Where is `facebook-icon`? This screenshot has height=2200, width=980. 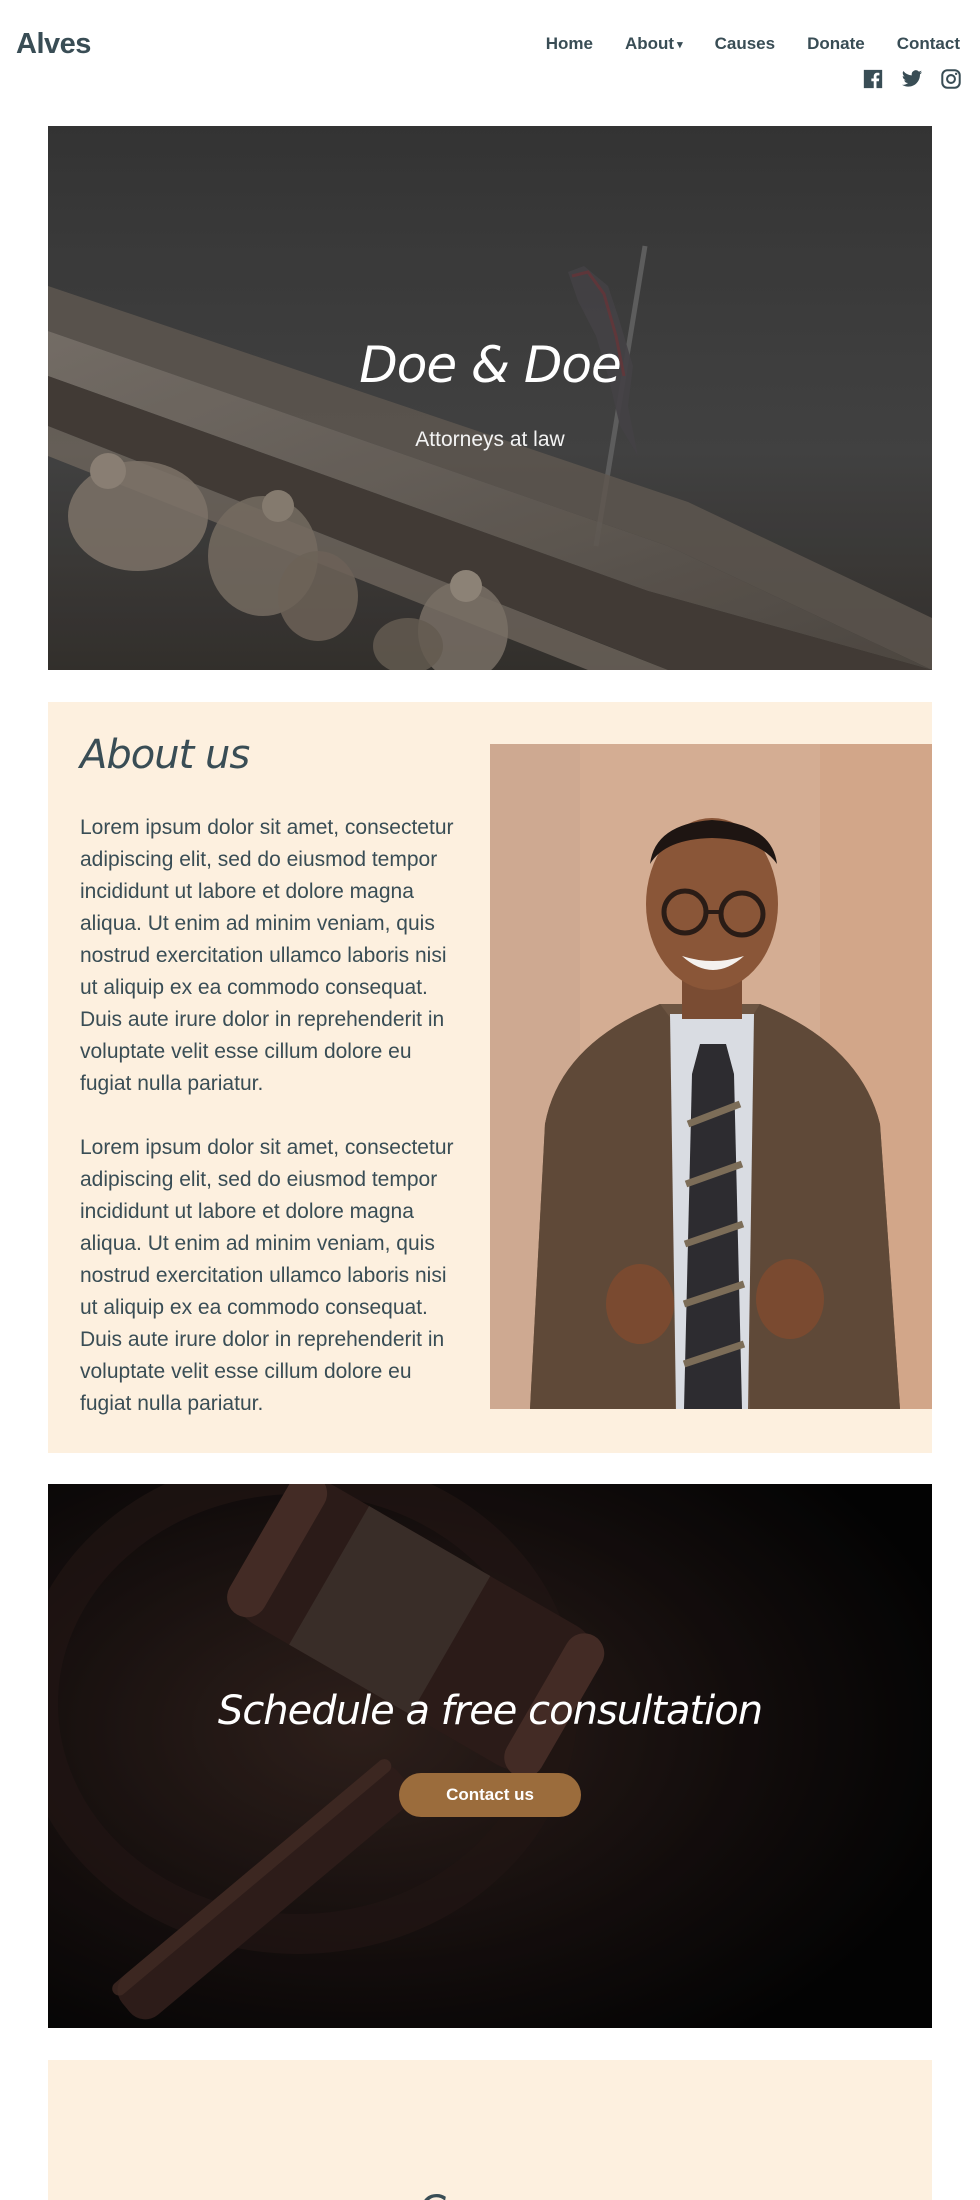
facebook-icon is located at coordinates (873, 79).